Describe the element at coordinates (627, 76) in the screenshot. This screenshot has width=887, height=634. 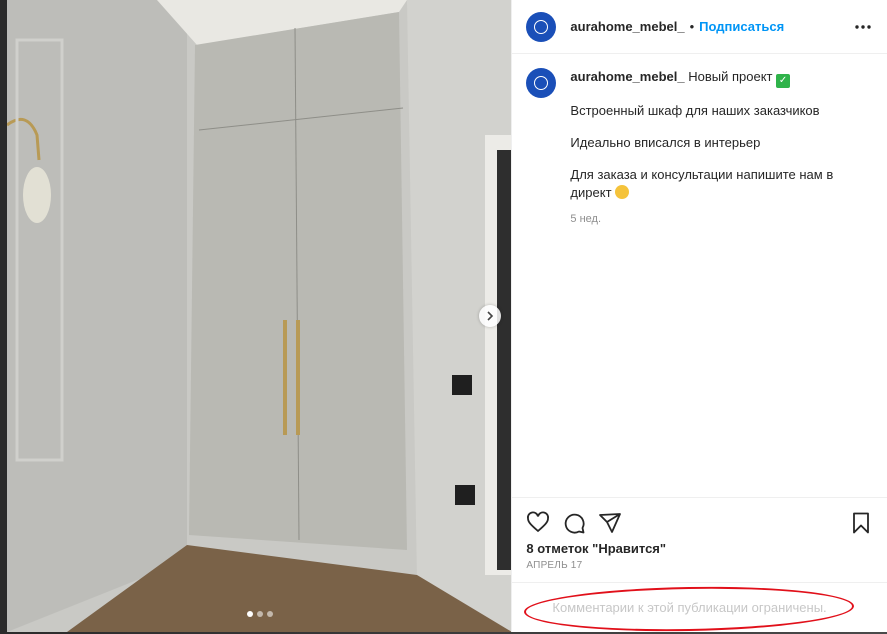
I see `caption-username: aurahome_mebel_` at that location.